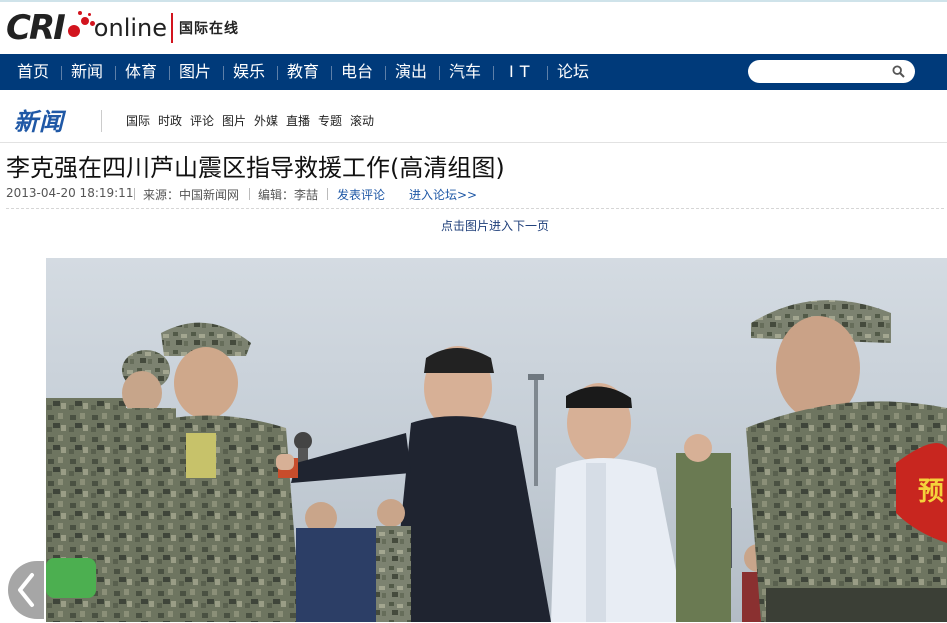 The height and width of the screenshot is (623, 947). What do you see at coordinates (473, 1) in the screenshot?
I see `top-border` at bounding box center [473, 1].